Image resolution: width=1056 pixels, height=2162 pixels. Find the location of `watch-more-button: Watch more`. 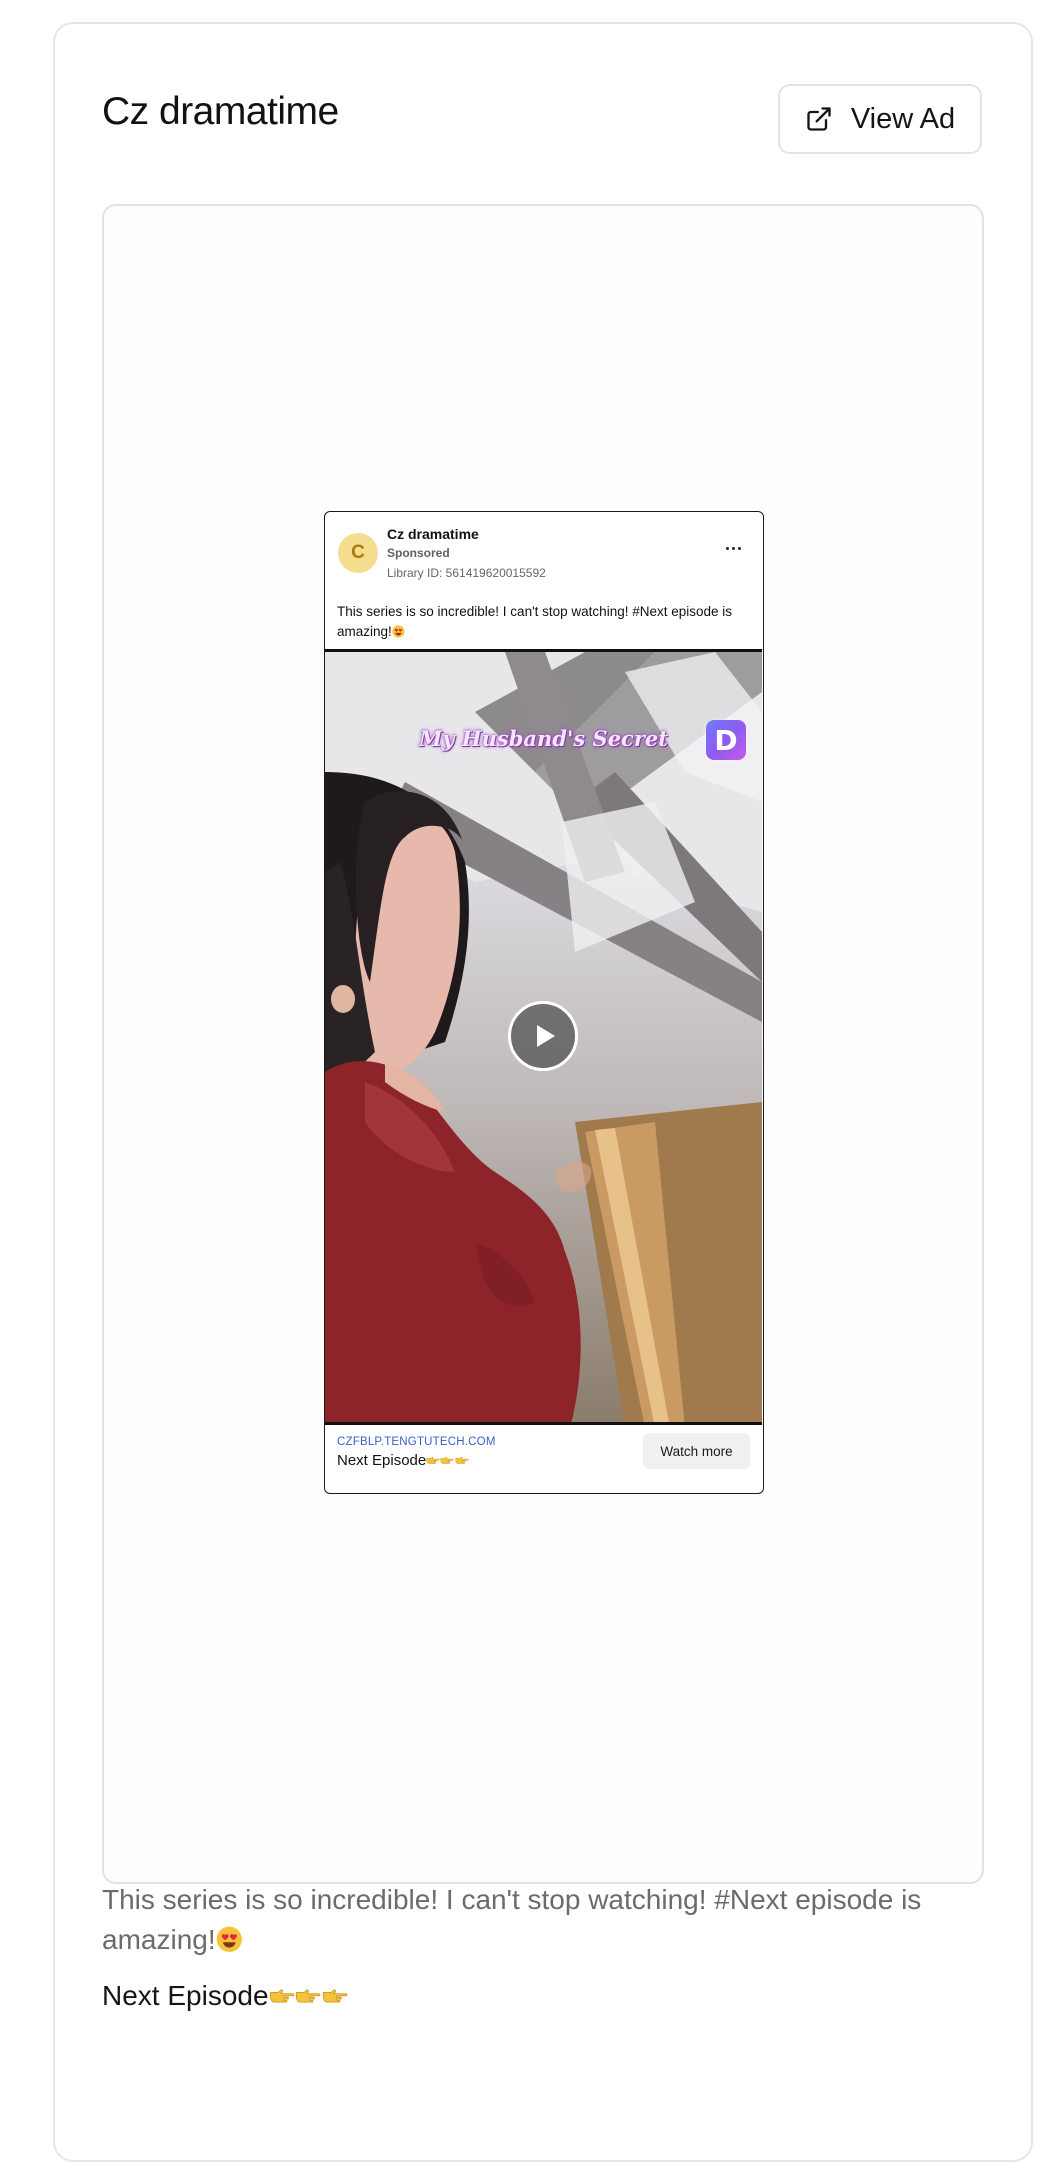

watch-more-button: Watch more is located at coordinates (696, 1451).